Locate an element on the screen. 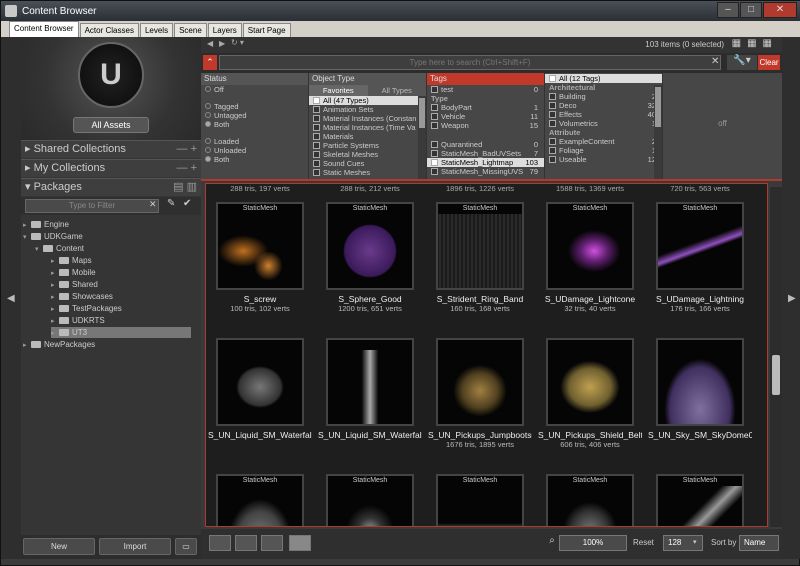  tab-all-types: All Types is located at coordinates (396, 90).